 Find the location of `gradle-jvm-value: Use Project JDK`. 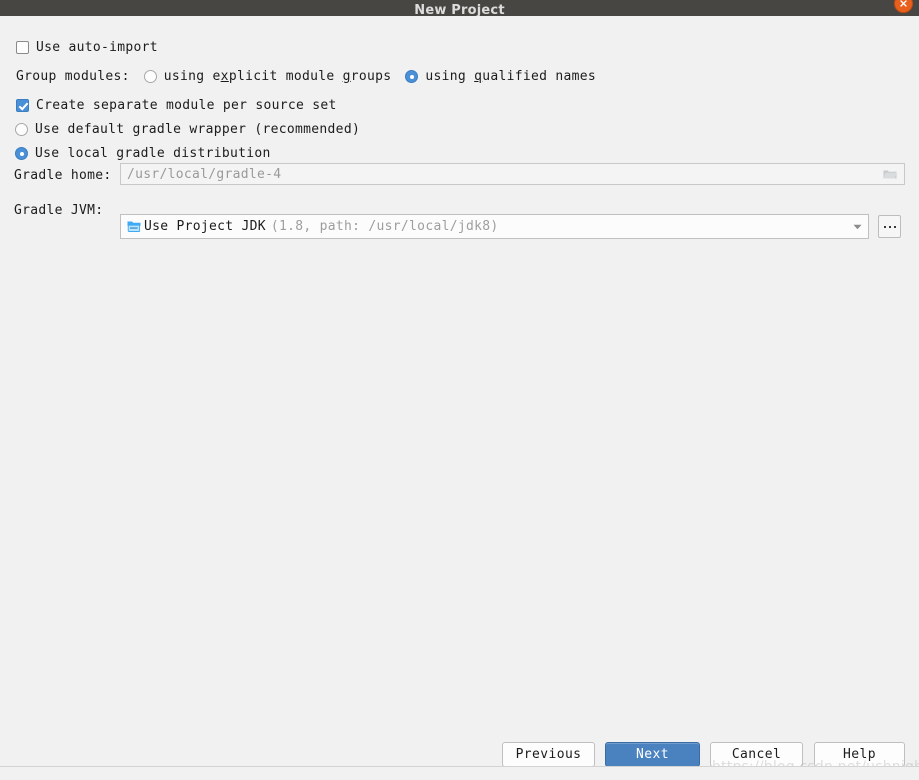

gradle-jvm-value: Use Project JDK is located at coordinates (205, 226).